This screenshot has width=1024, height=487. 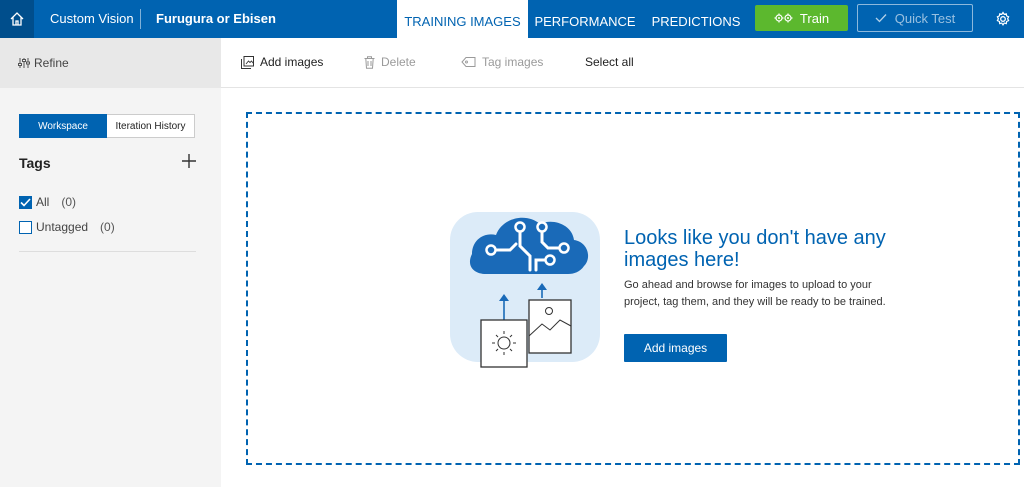 What do you see at coordinates (369, 62) in the screenshot?
I see `trash-icon` at bounding box center [369, 62].